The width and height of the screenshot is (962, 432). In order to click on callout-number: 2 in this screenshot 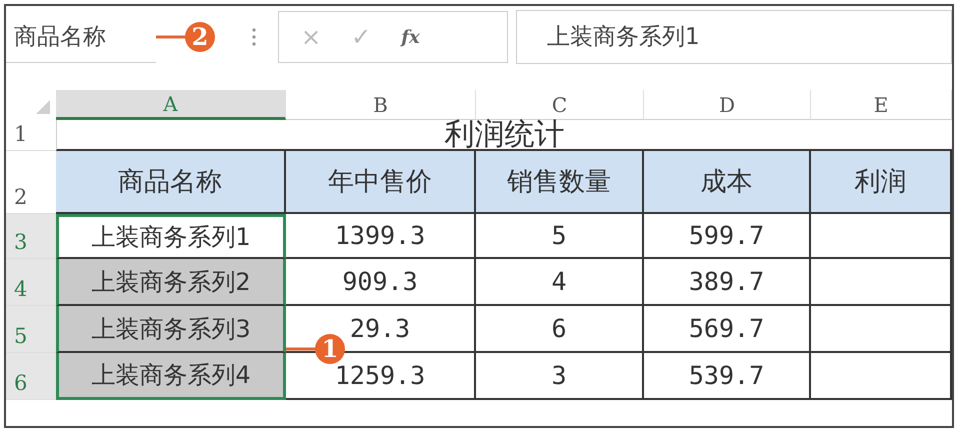, I will do `click(200, 37)`.